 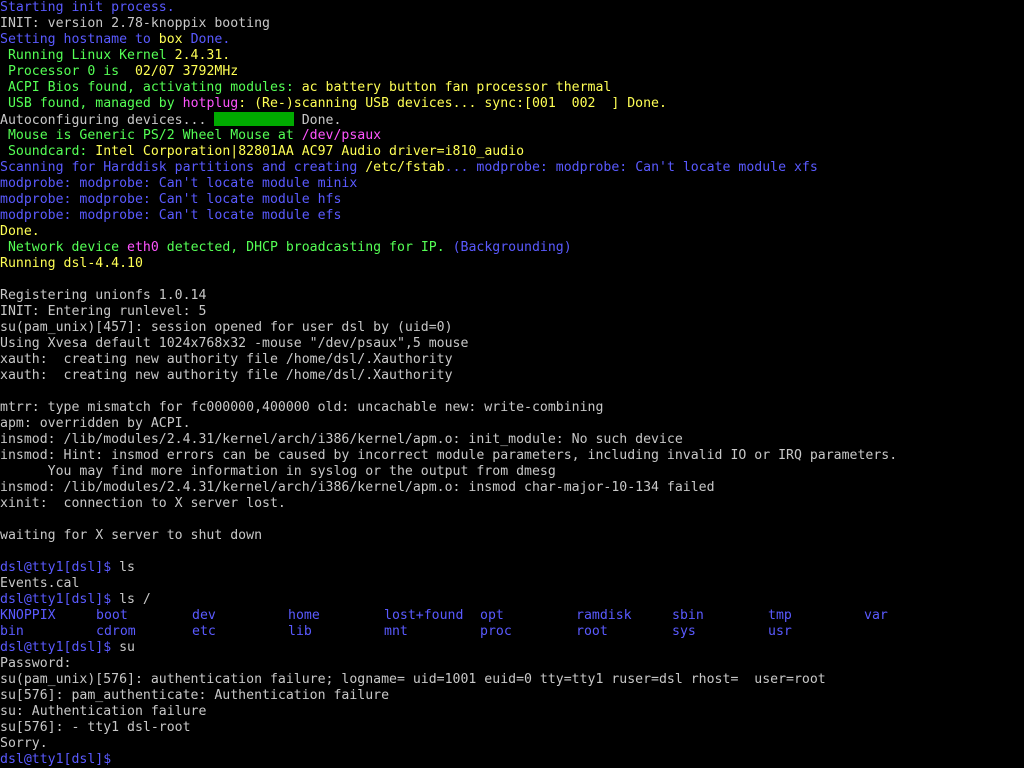 I want to click on console-line: dsl@tty1[dsl]$ su, so click(x=512, y=648).